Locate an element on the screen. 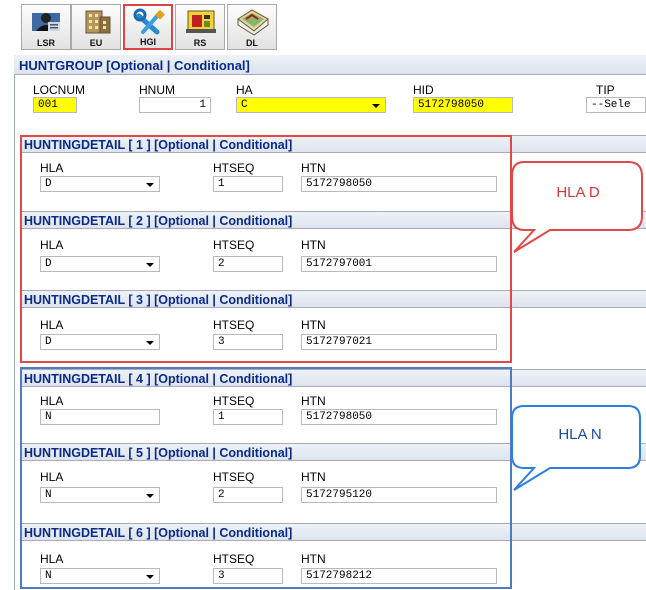 The height and width of the screenshot is (590, 646). hnum-input: 1 is located at coordinates (175, 105).